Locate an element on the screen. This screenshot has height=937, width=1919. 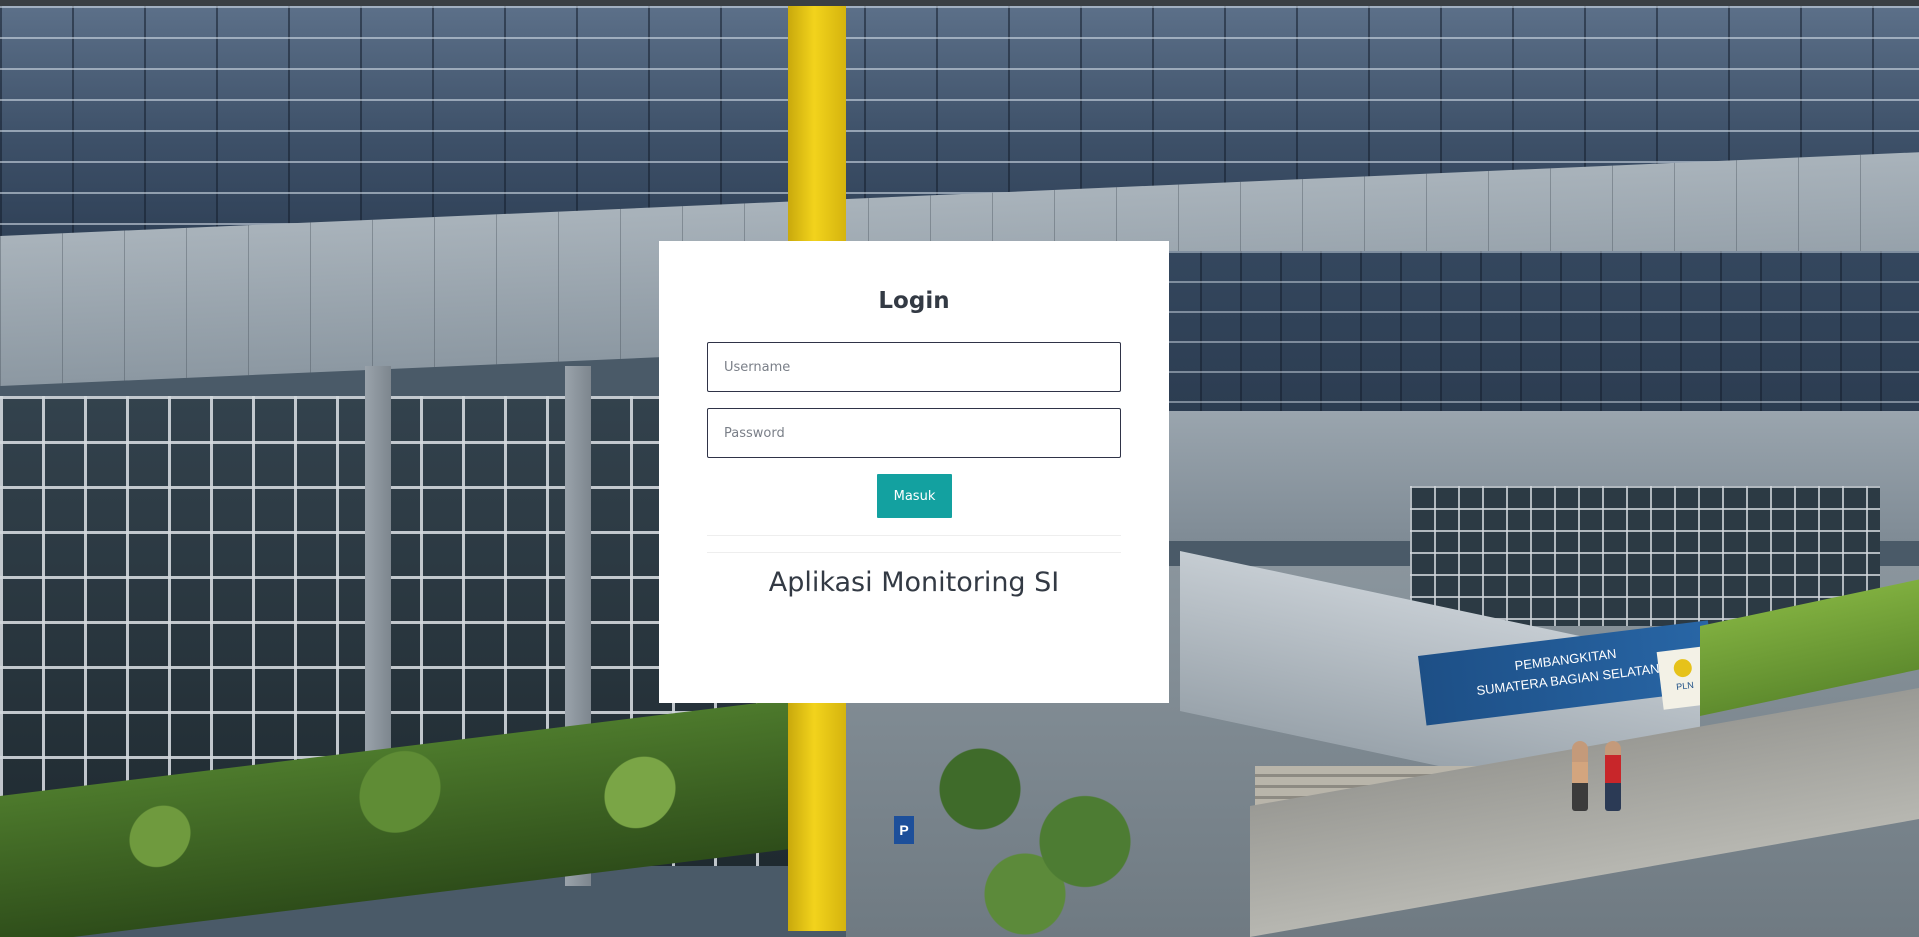
password-input is located at coordinates (914, 433).